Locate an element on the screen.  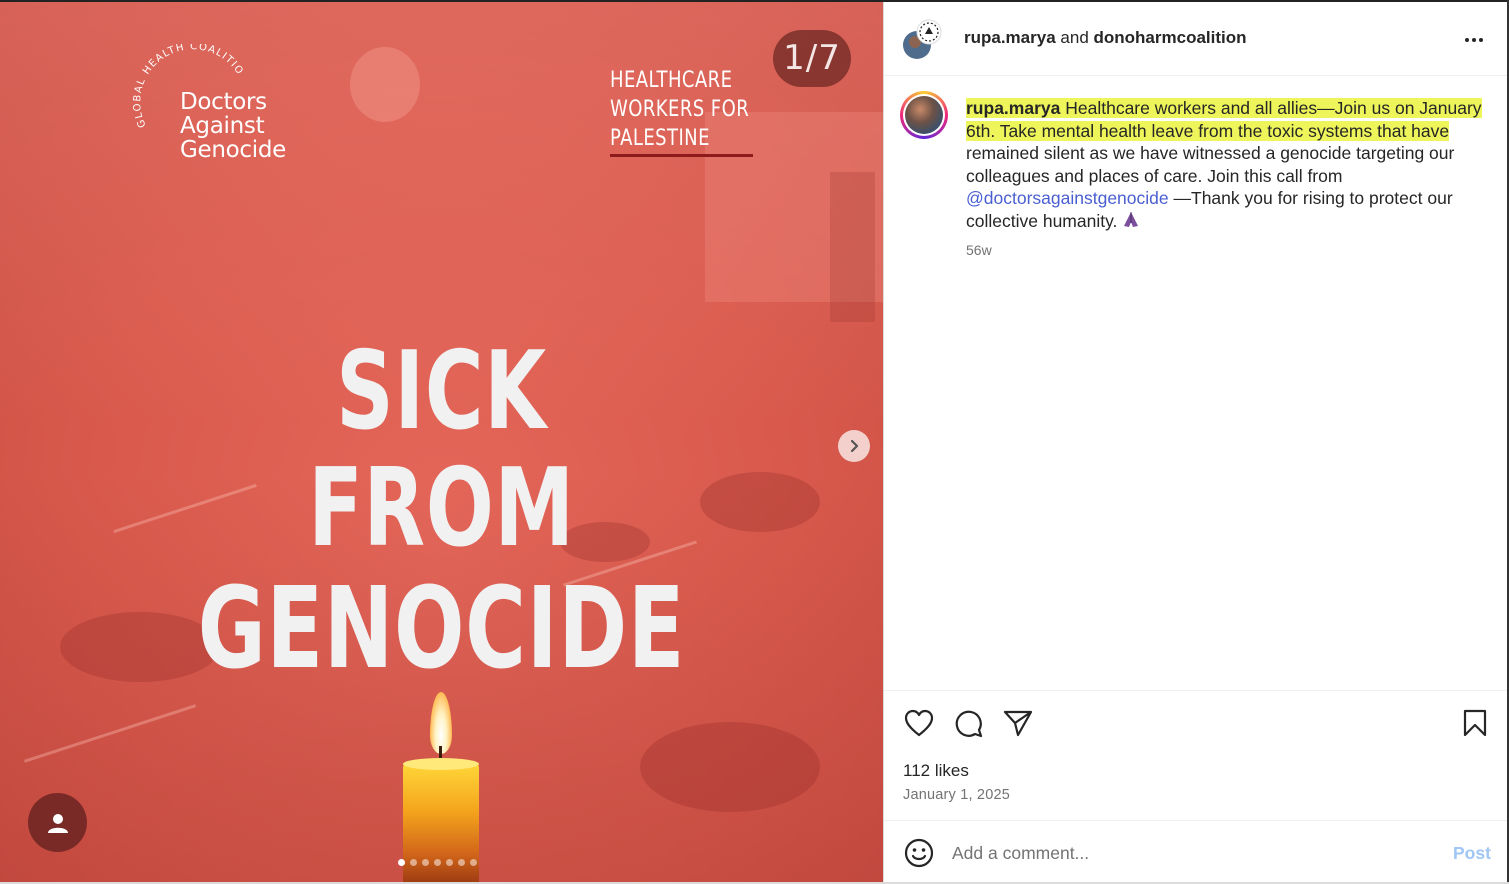
author-joiner: and is located at coordinates (1074, 37).